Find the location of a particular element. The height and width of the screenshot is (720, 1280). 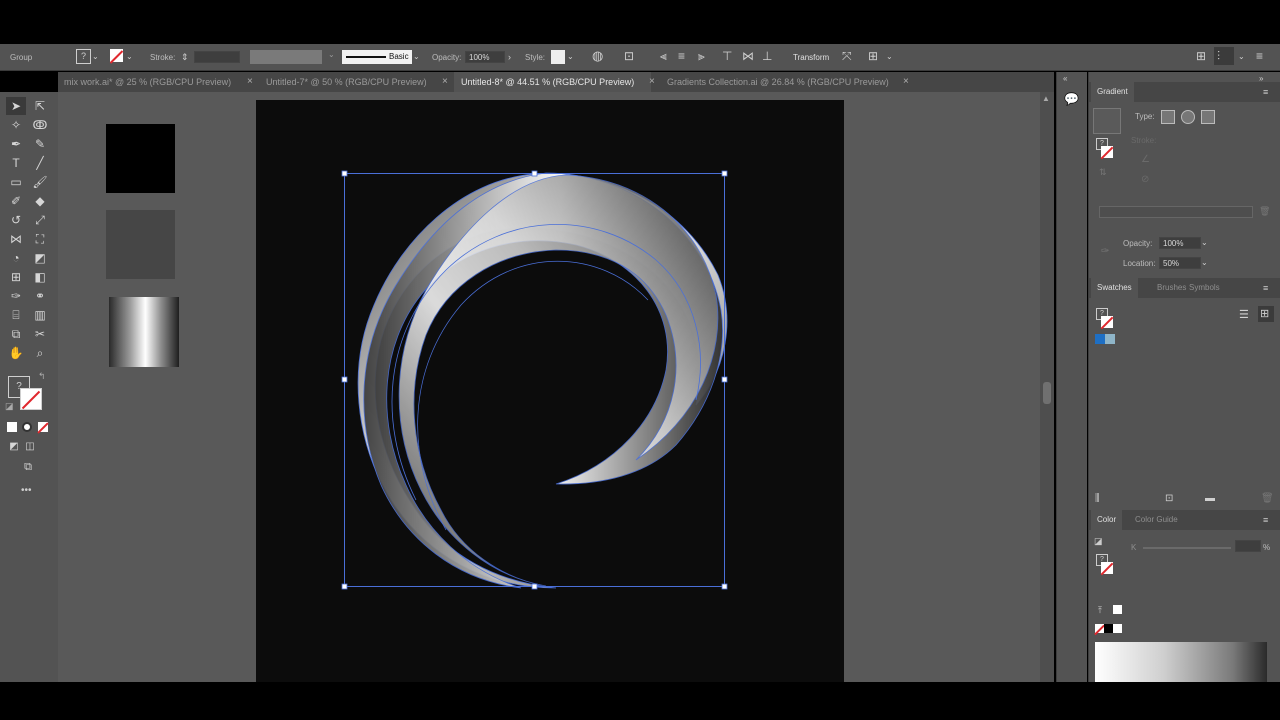

delete-stop-icon: 🗑 is located at coordinates (1264, 211).